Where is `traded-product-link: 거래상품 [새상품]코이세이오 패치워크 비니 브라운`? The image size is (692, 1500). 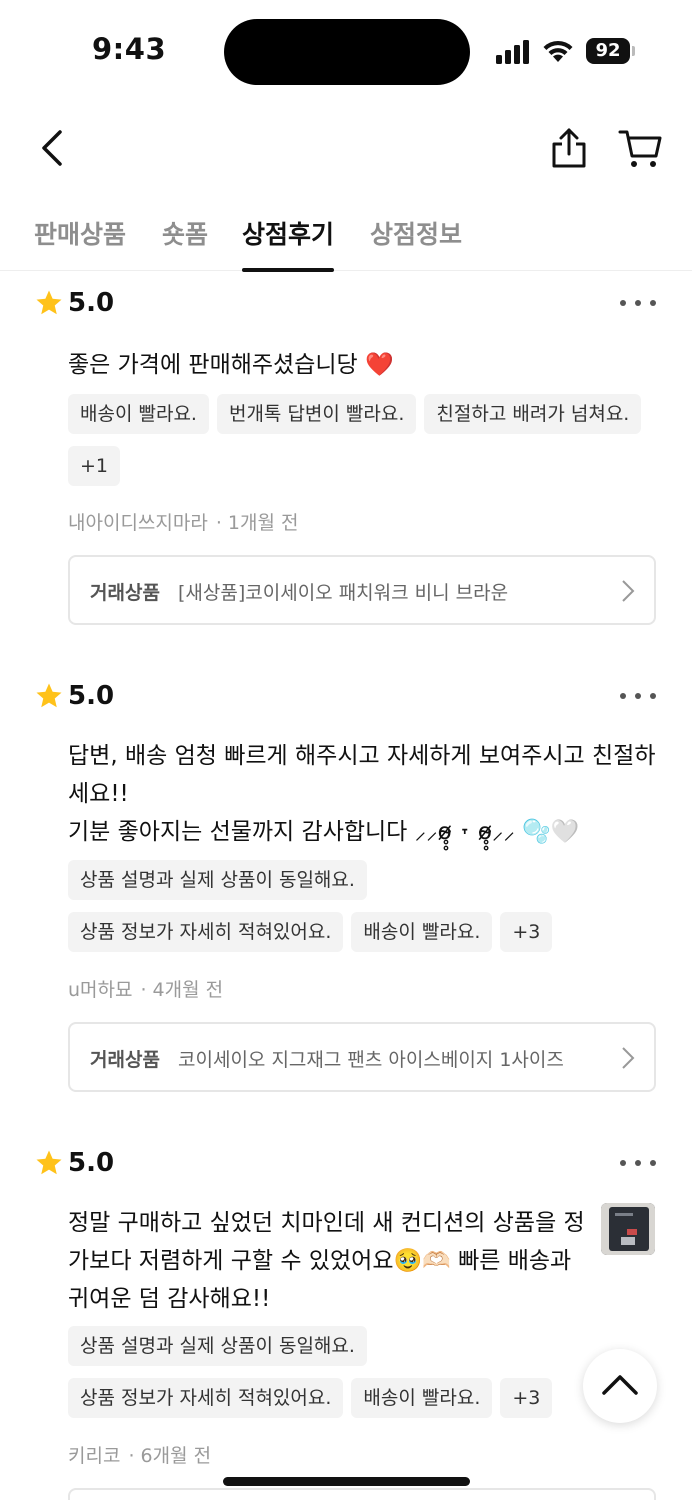
traded-product-link: 거래상품 [새상품]코이세이오 패치워크 비니 브라운 is located at coordinates (362, 590).